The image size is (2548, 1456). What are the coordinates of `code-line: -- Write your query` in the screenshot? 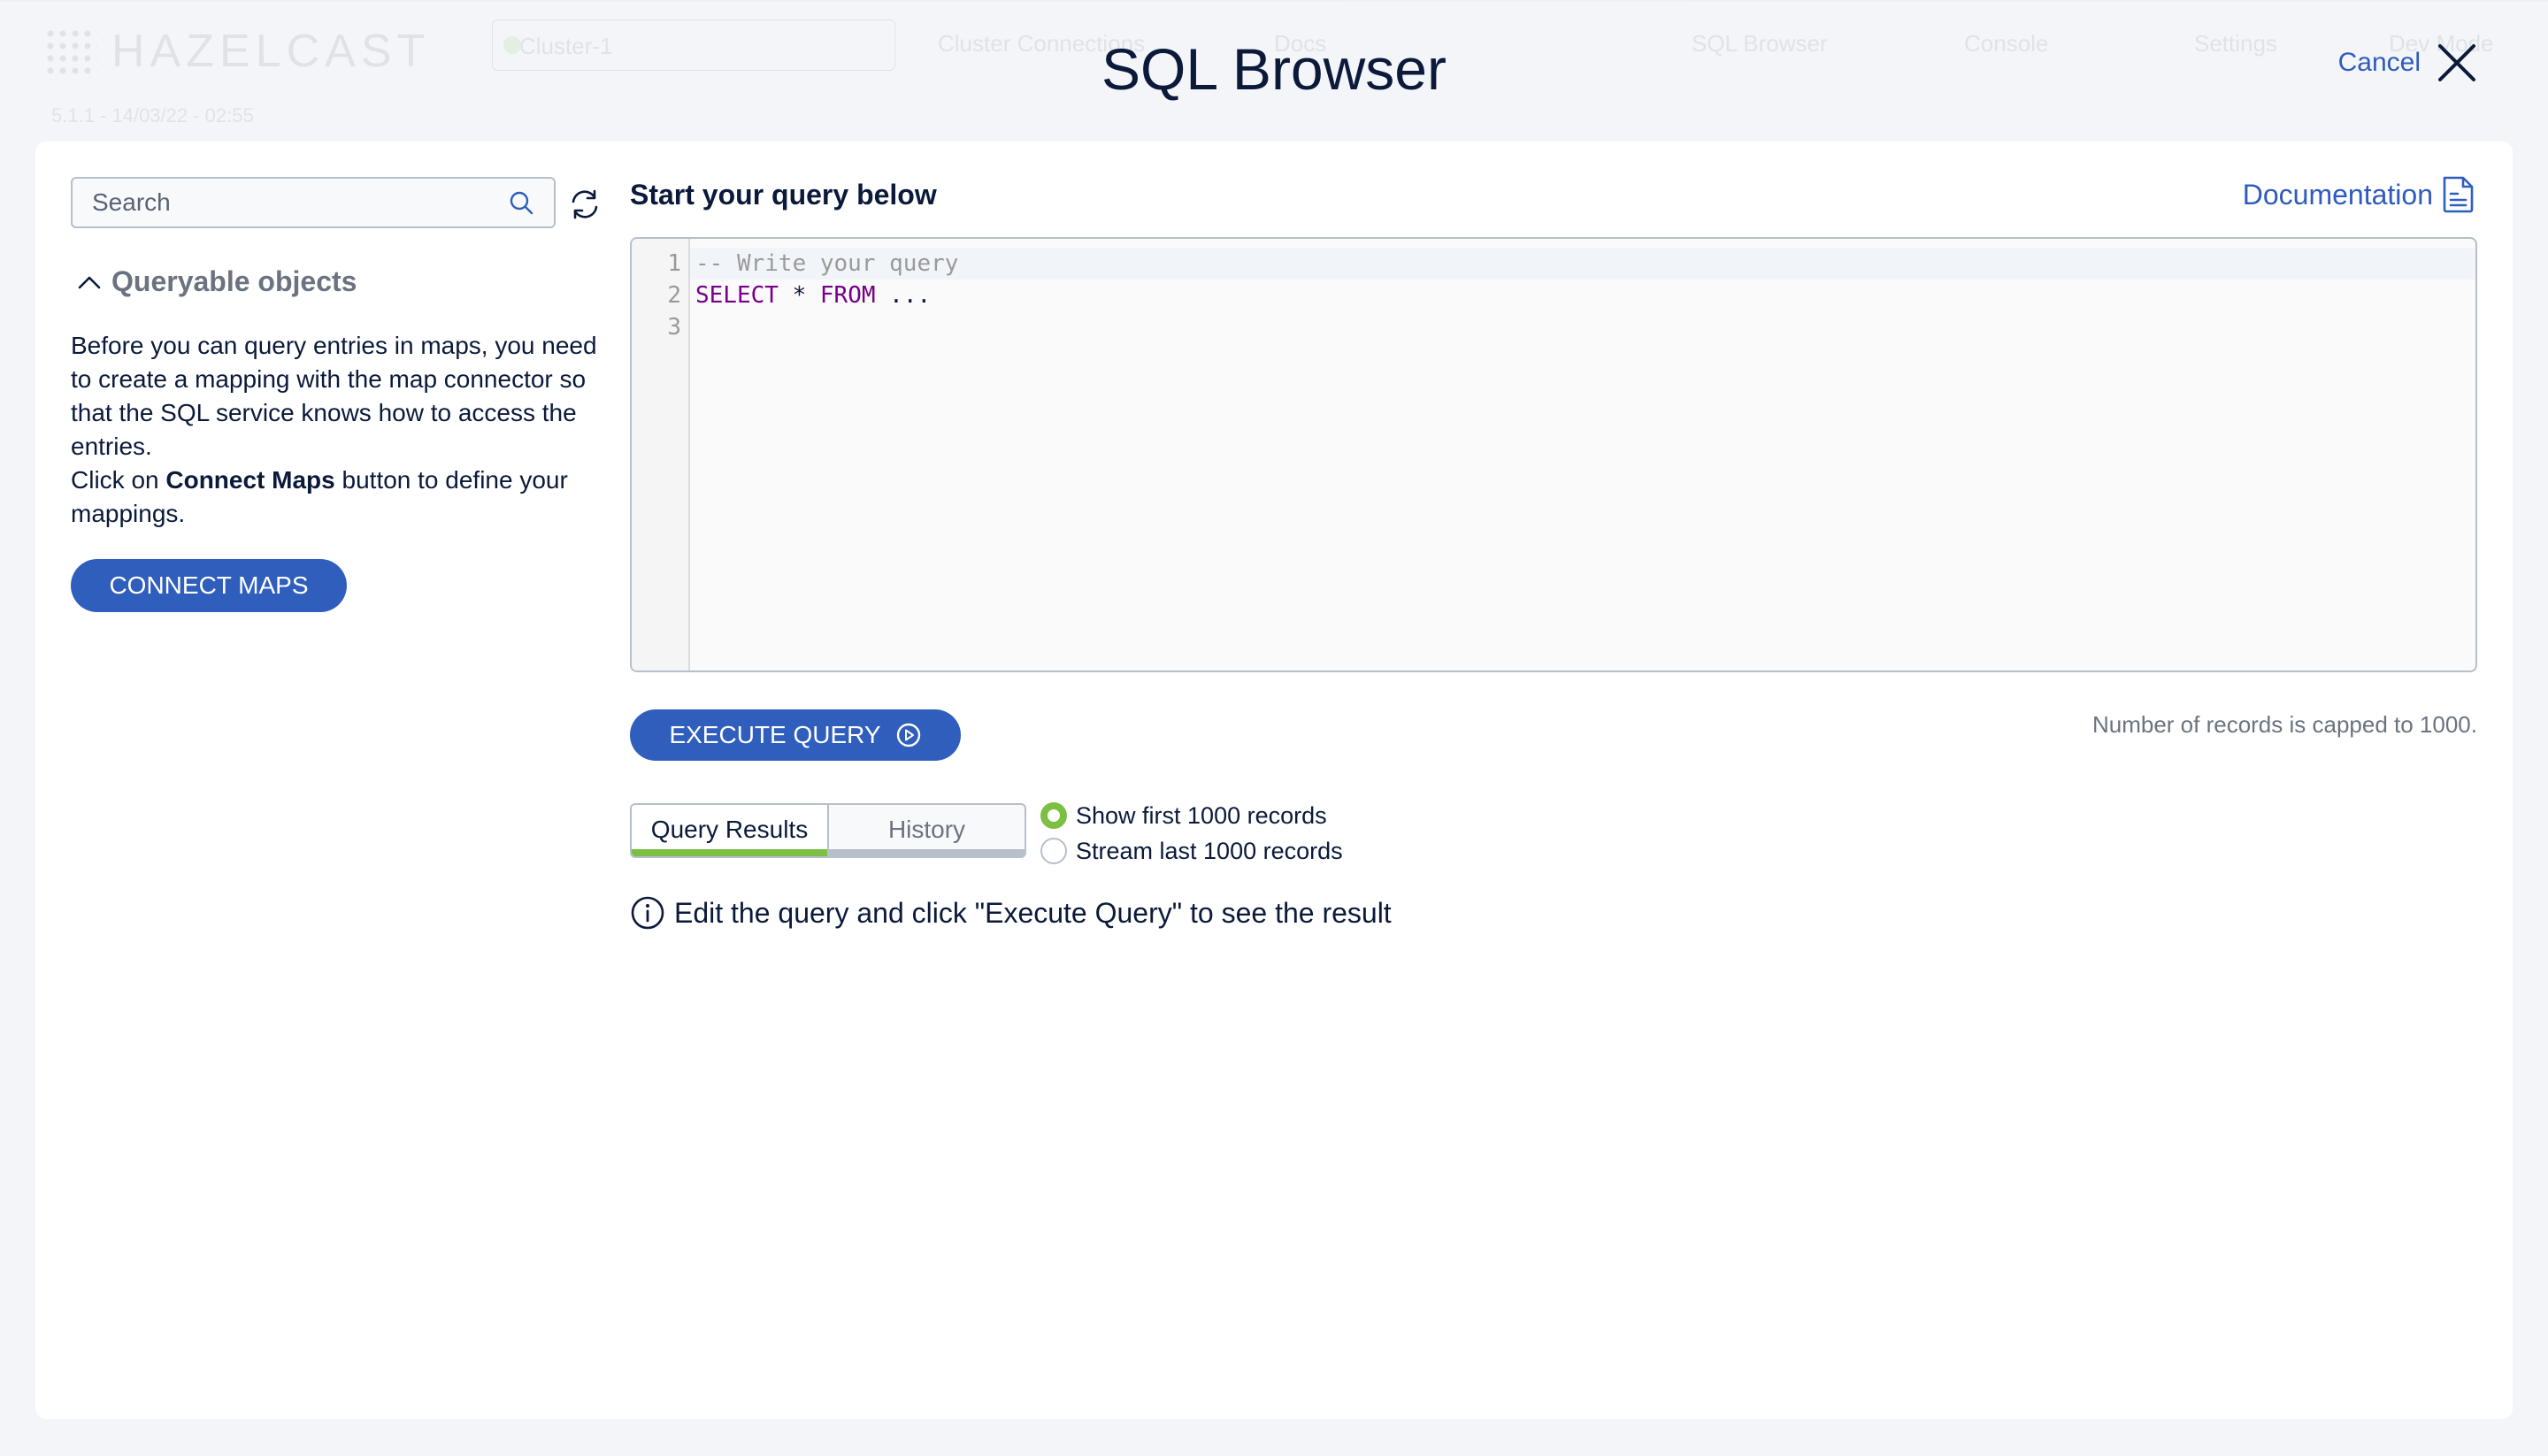 It's located at (1582, 264).